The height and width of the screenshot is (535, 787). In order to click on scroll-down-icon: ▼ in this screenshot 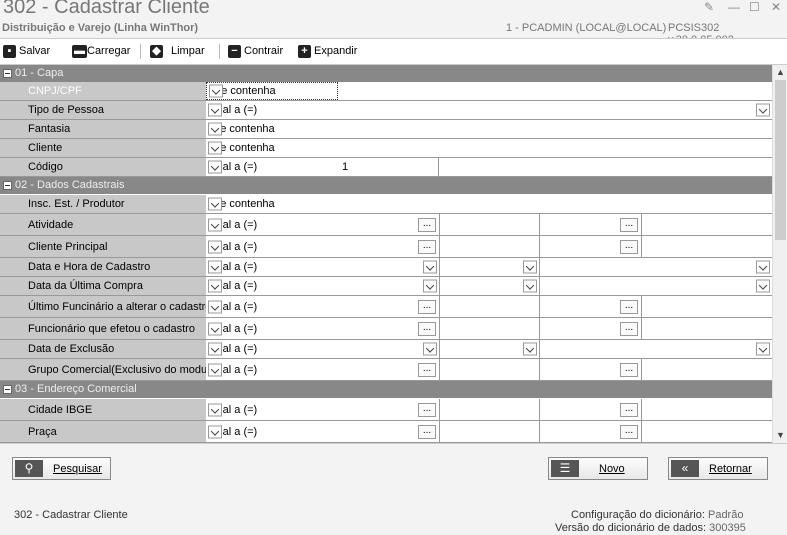, I will do `click(780, 435)`.